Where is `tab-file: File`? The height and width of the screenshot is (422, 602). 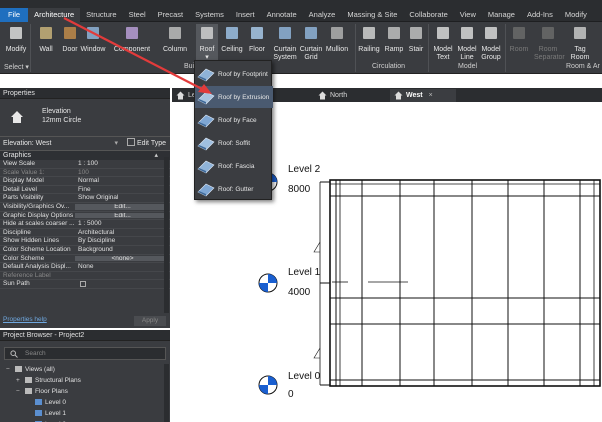
tab-file: File is located at coordinates (14, 15).